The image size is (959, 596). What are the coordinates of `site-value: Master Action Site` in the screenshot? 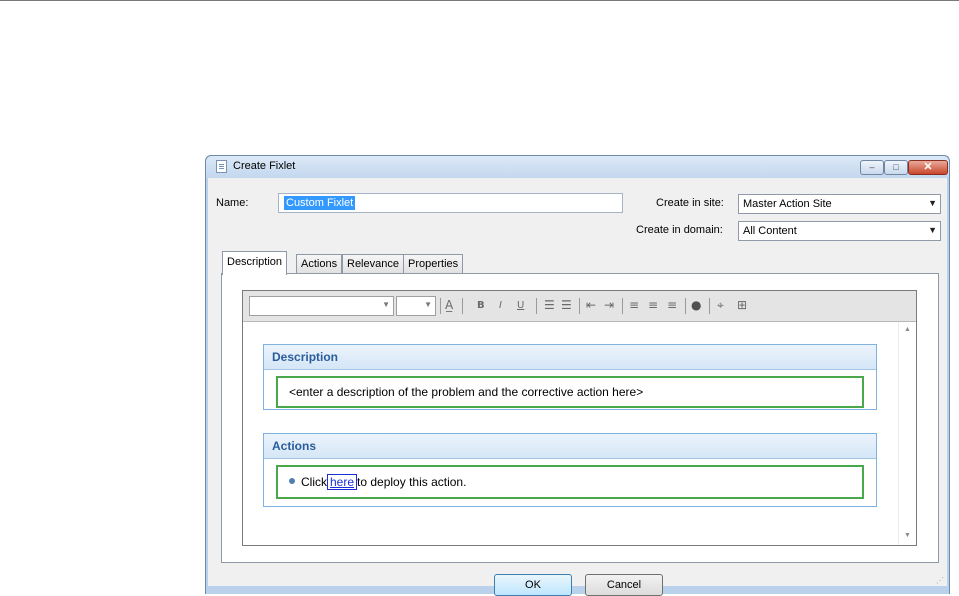 It's located at (787, 204).